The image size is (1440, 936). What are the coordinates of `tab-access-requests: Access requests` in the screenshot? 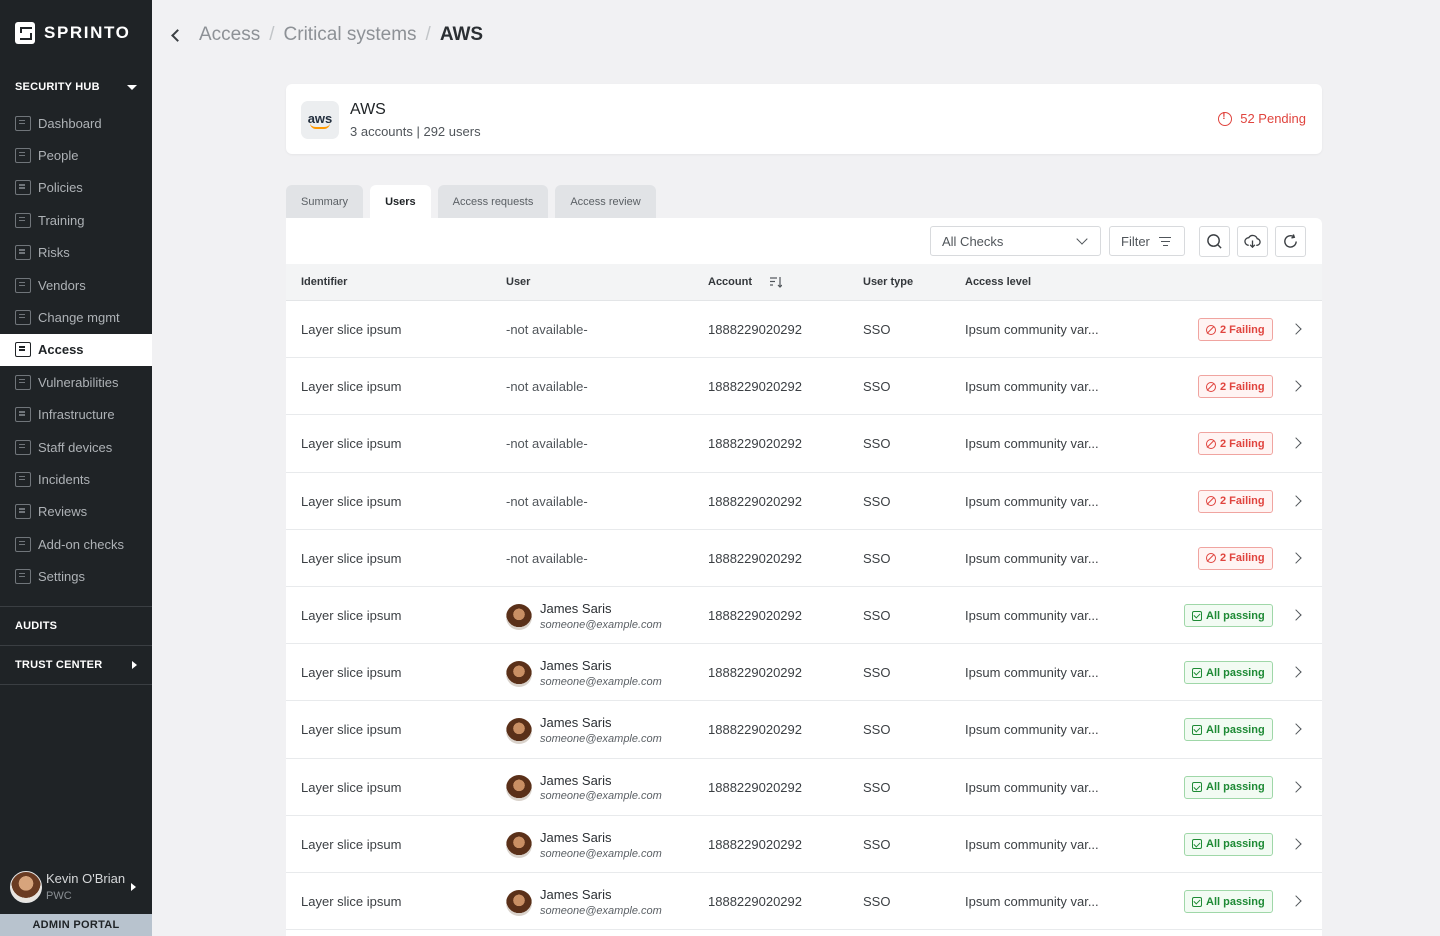 It's located at (493, 201).